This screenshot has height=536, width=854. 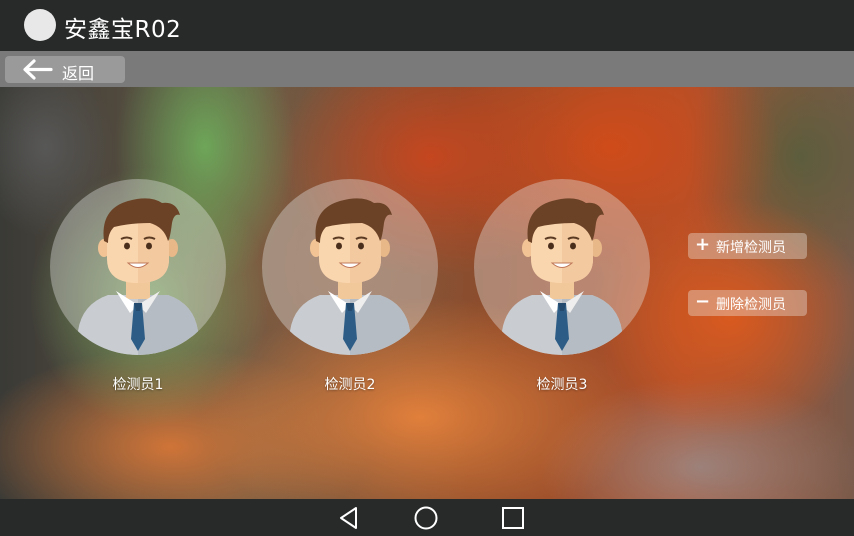 What do you see at coordinates (427, 69) in the screenshot?
I see `back-bar: 返回` at bounding box center [427, 69].